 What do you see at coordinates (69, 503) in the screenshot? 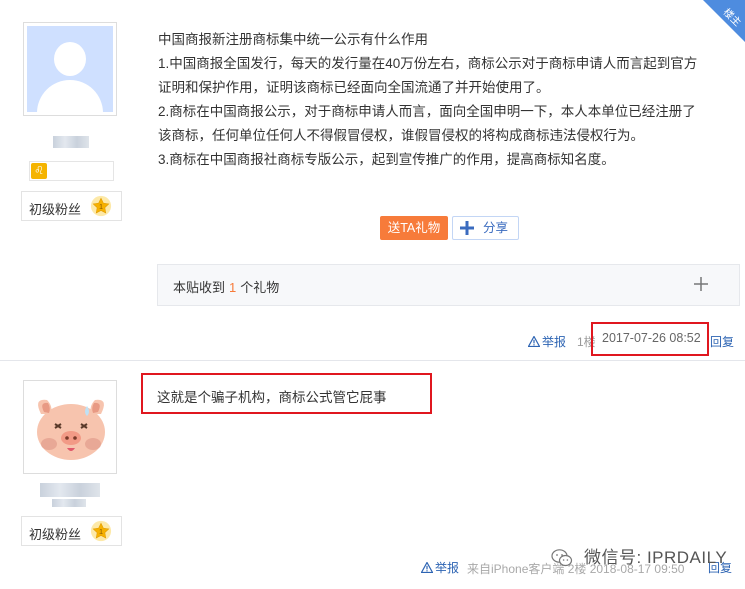
I see `username-blurred-line2` at bounding box center [69, 503].